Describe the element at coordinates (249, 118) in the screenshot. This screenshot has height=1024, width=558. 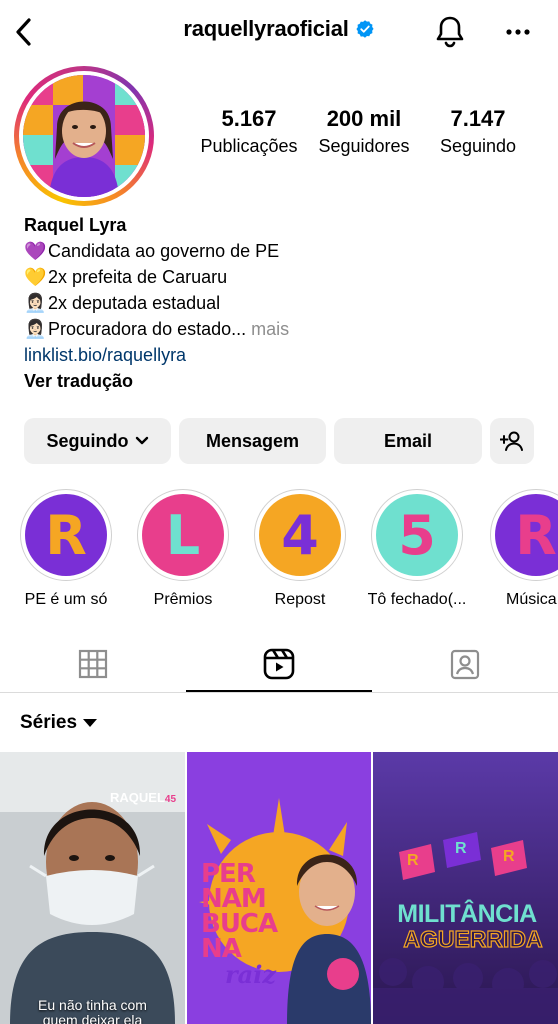
I see `posts-count: 5.167` at that location.